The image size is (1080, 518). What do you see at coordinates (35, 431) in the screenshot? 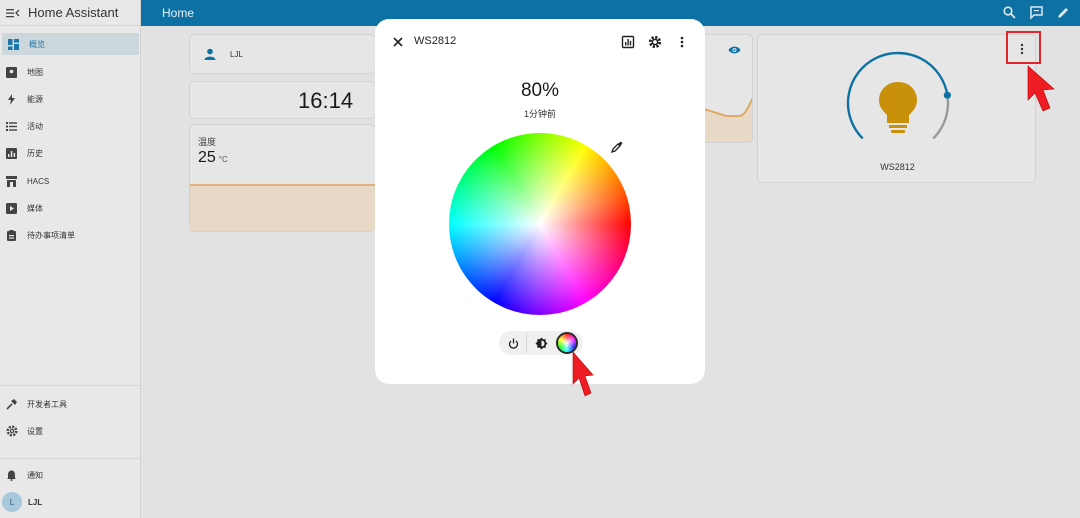
I see `sidebar-item-label: 设置` at bounding box center [35, 431].